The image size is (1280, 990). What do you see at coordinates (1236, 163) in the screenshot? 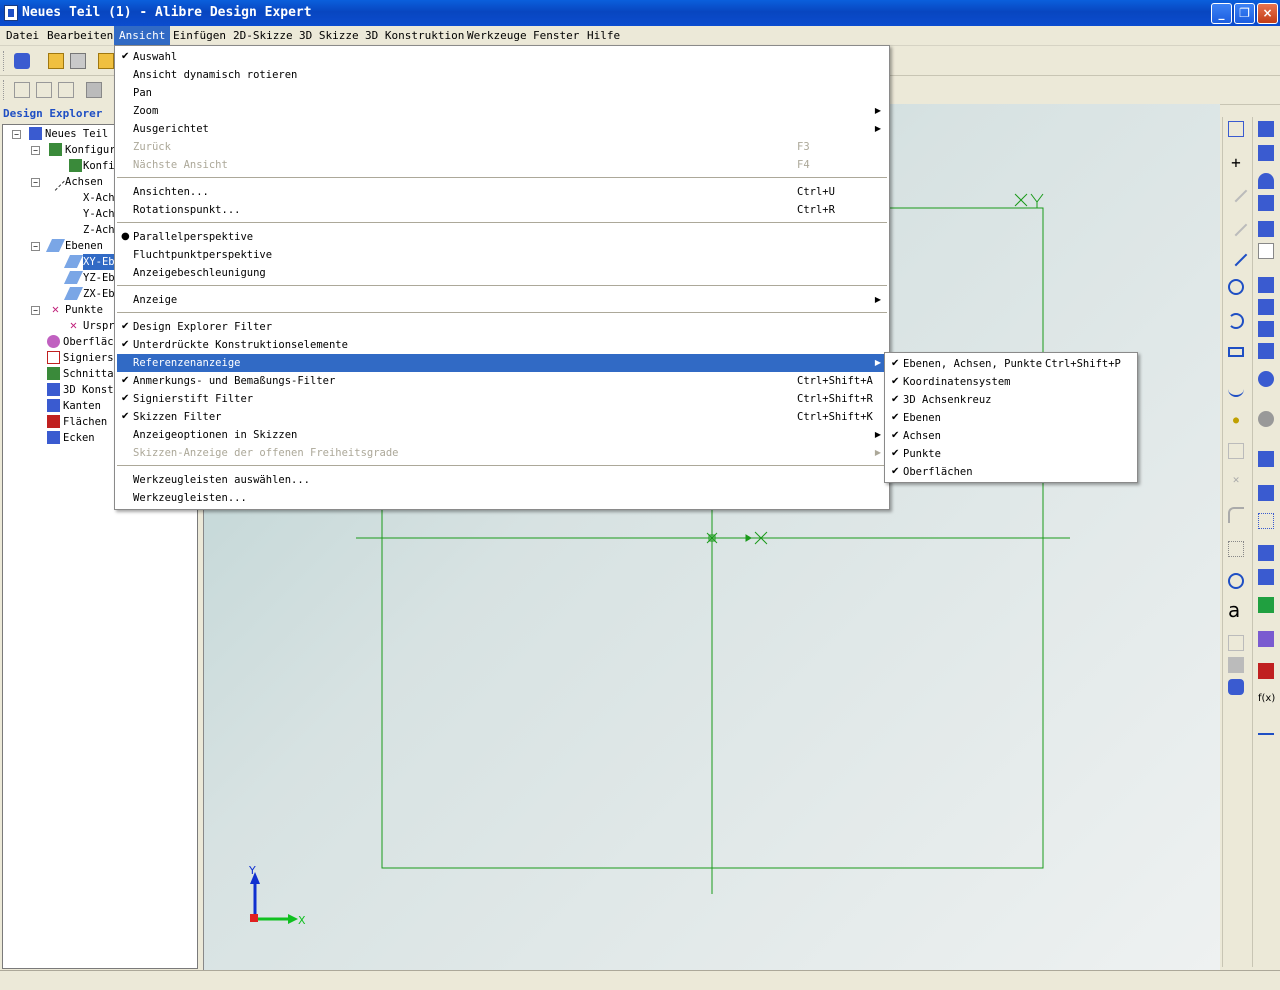
I see `plus-icon: +` at bounding box center [1236, 163].